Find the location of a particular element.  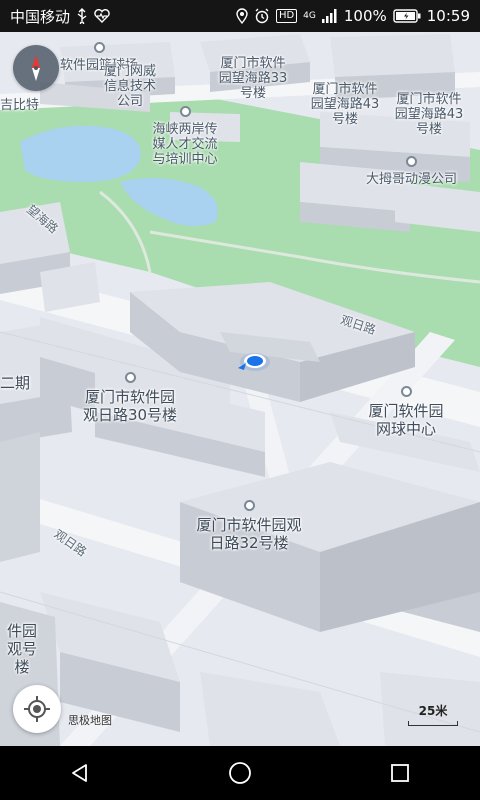

map-credit: 思极地图 is located at coordinates (90, 720).